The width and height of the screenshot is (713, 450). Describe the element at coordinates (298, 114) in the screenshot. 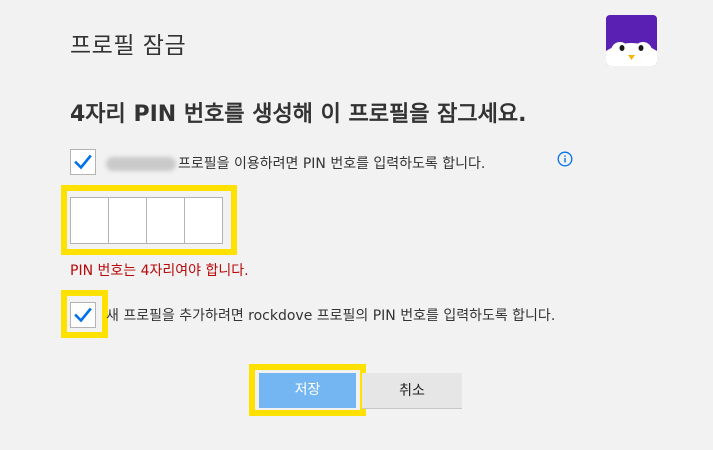

I see `pin-lock-heading: 4자리 PIN 번호를 생성해 이 프로필을 잠그세요.` at that location.